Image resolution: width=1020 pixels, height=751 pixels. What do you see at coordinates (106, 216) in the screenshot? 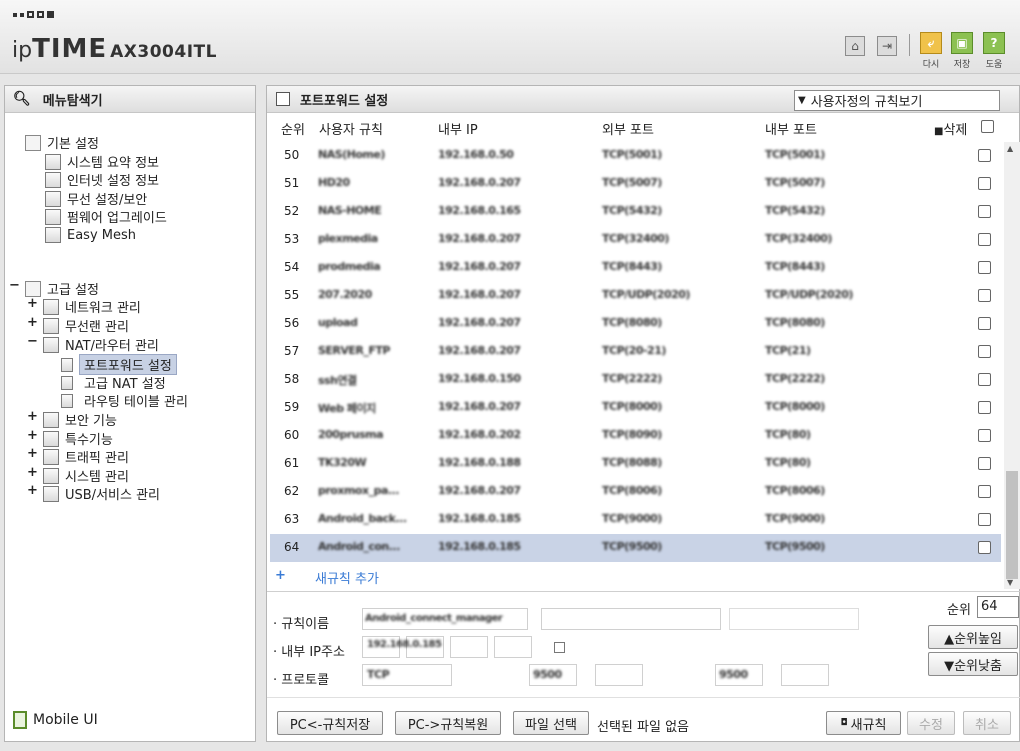
I see `tree-firmware-upgrade: 펌웨어 업그레이드` at bounding box center [106, 216].